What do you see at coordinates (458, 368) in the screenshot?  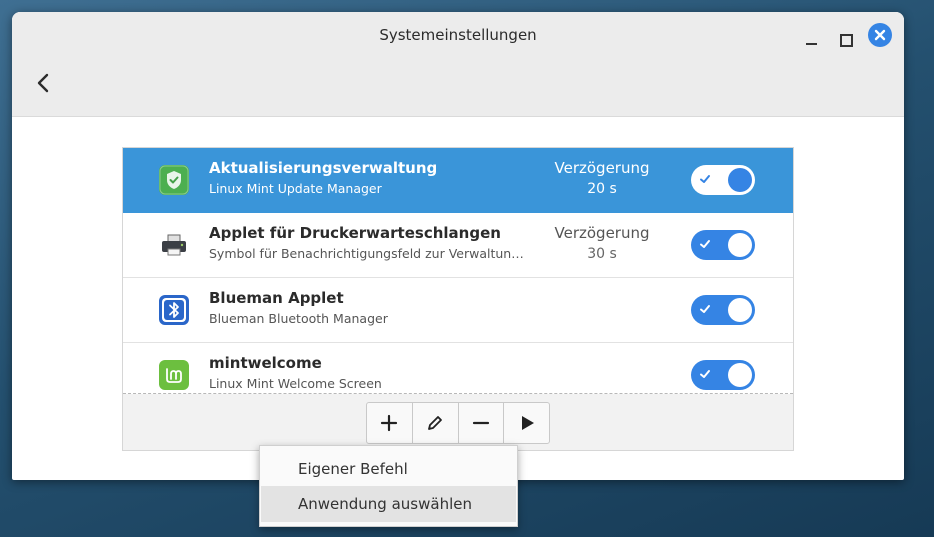 I see `list-item: mintwelcome Linux Mint Welcome Screen` at bounding box center [458, 368].